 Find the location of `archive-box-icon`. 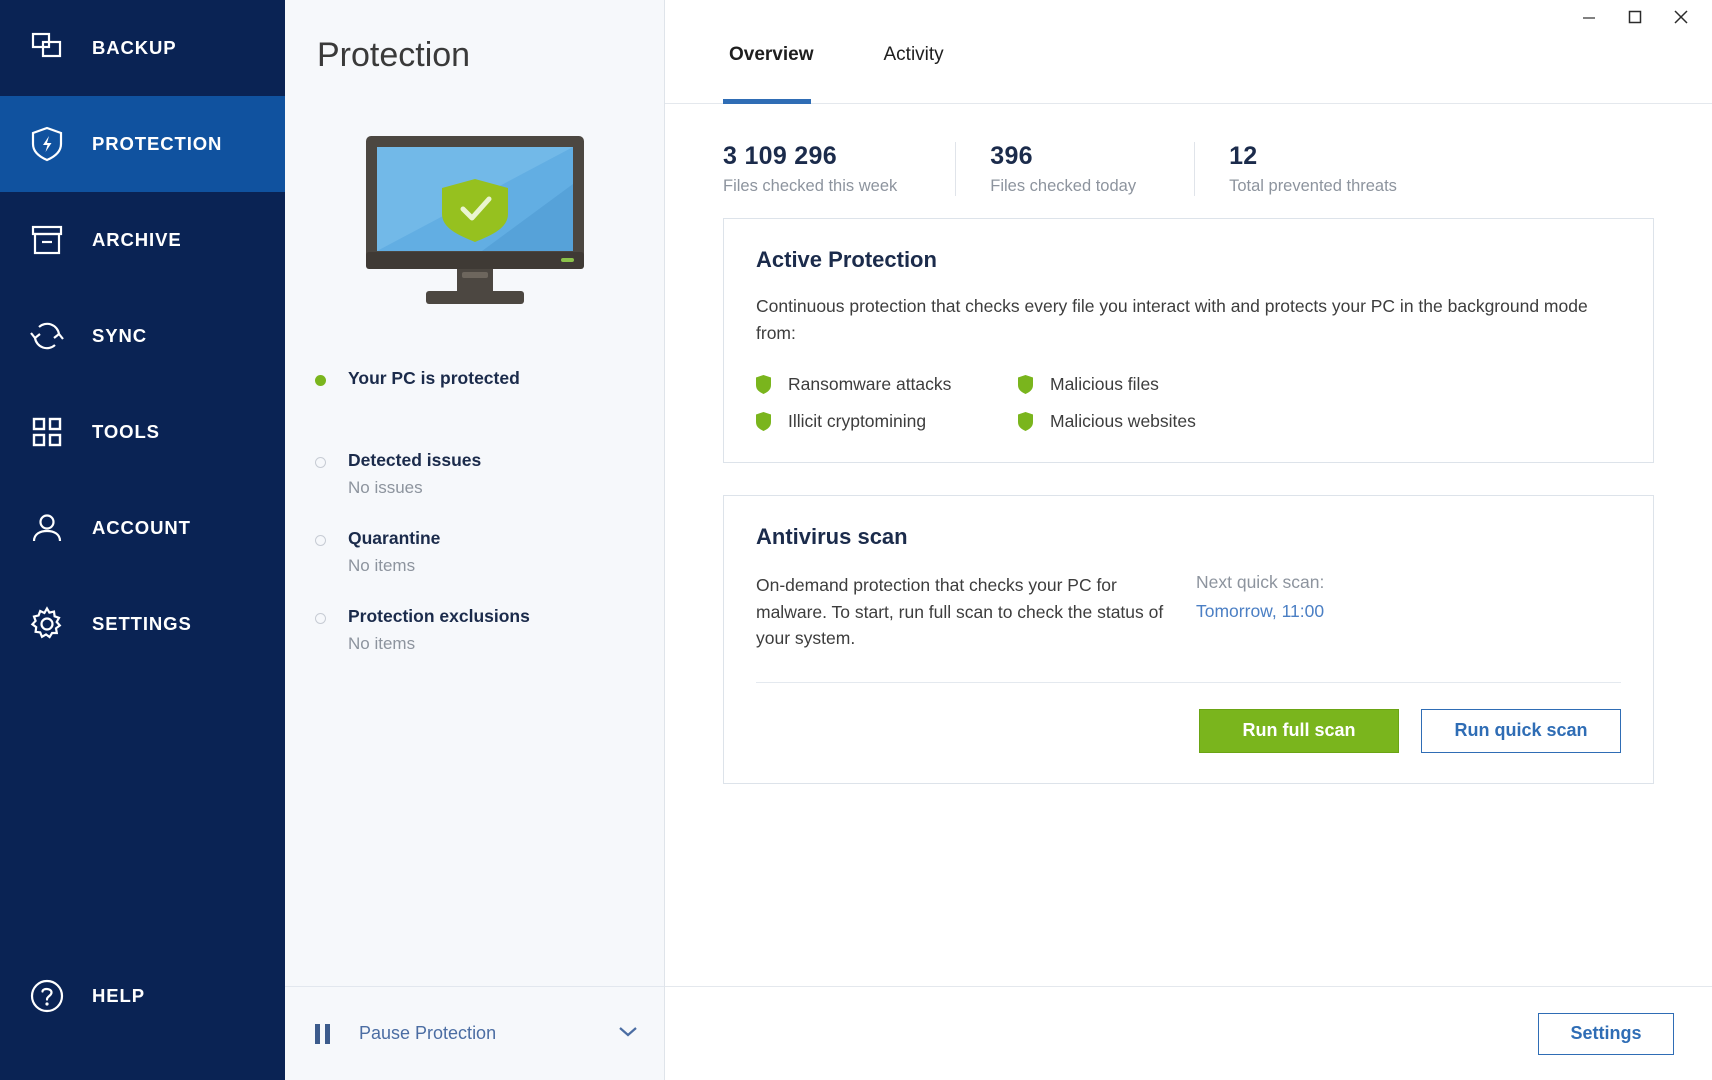

archive-box-icon is located at coordinates (47, 240).